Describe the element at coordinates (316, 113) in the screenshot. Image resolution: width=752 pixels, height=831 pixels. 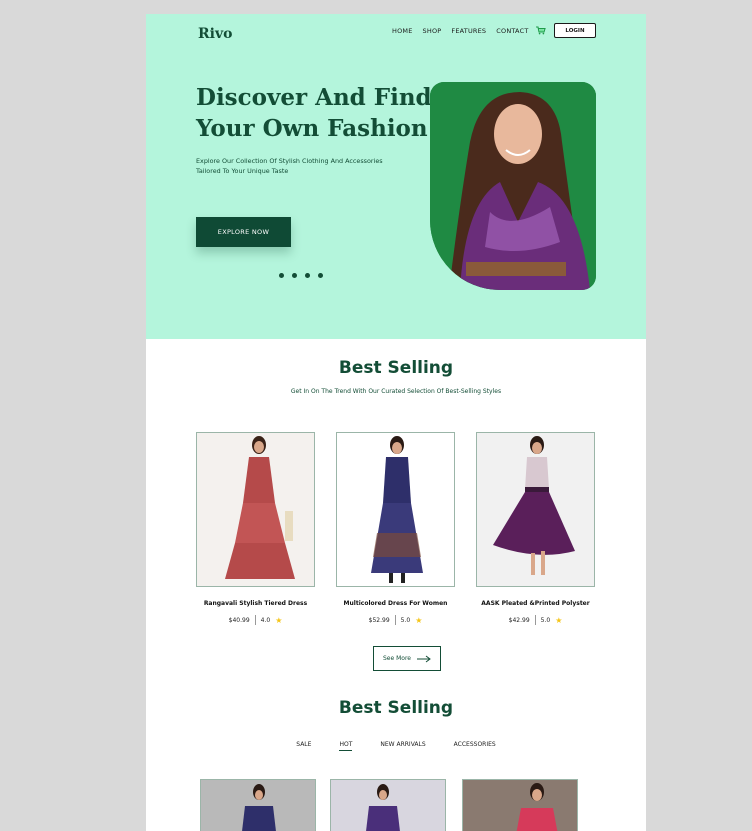
I see `hero-title: Discover And Find Your Own Fashion` at that location.